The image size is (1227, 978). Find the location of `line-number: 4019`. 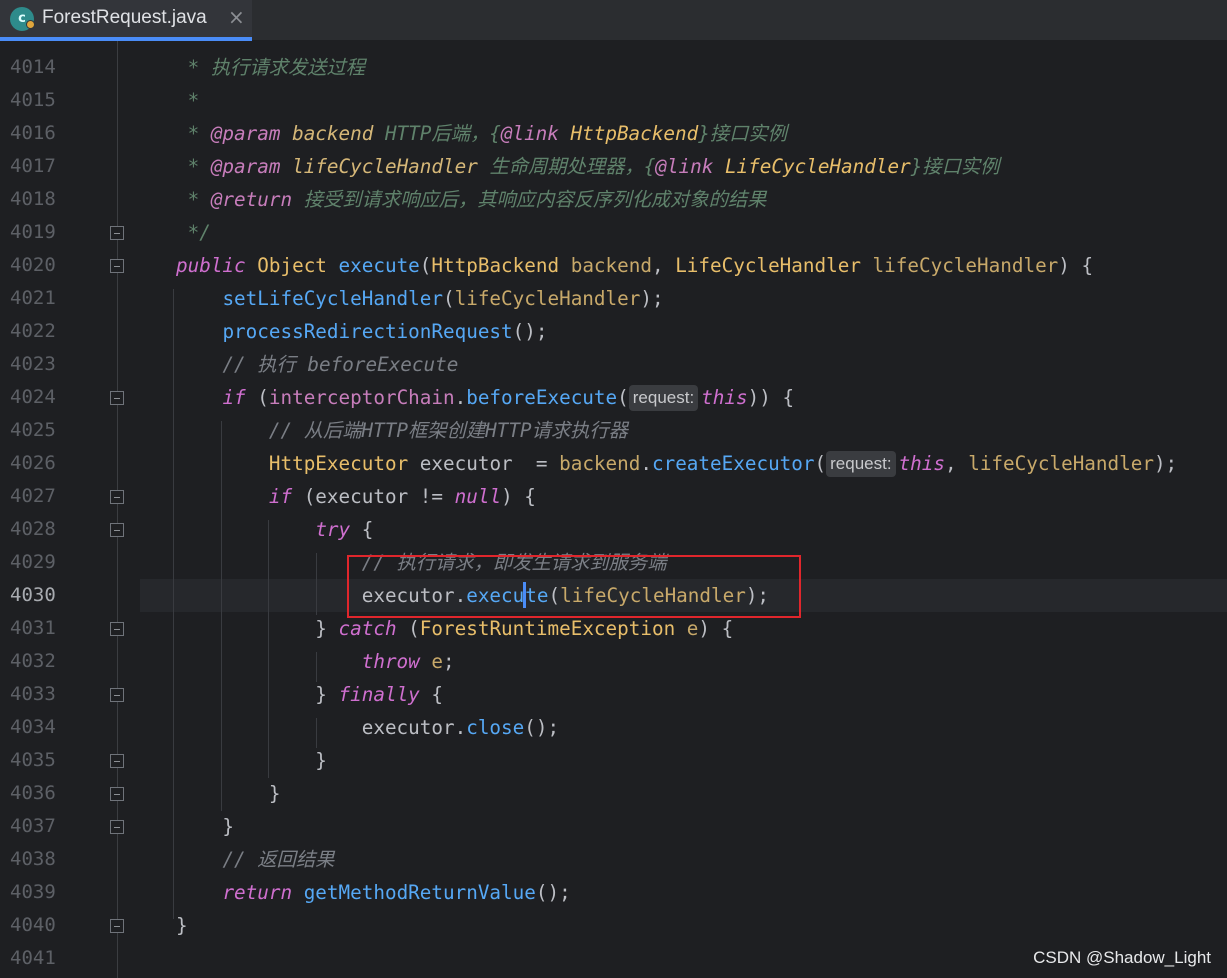

line-number: 4019 is located at coordinates (33, 232).